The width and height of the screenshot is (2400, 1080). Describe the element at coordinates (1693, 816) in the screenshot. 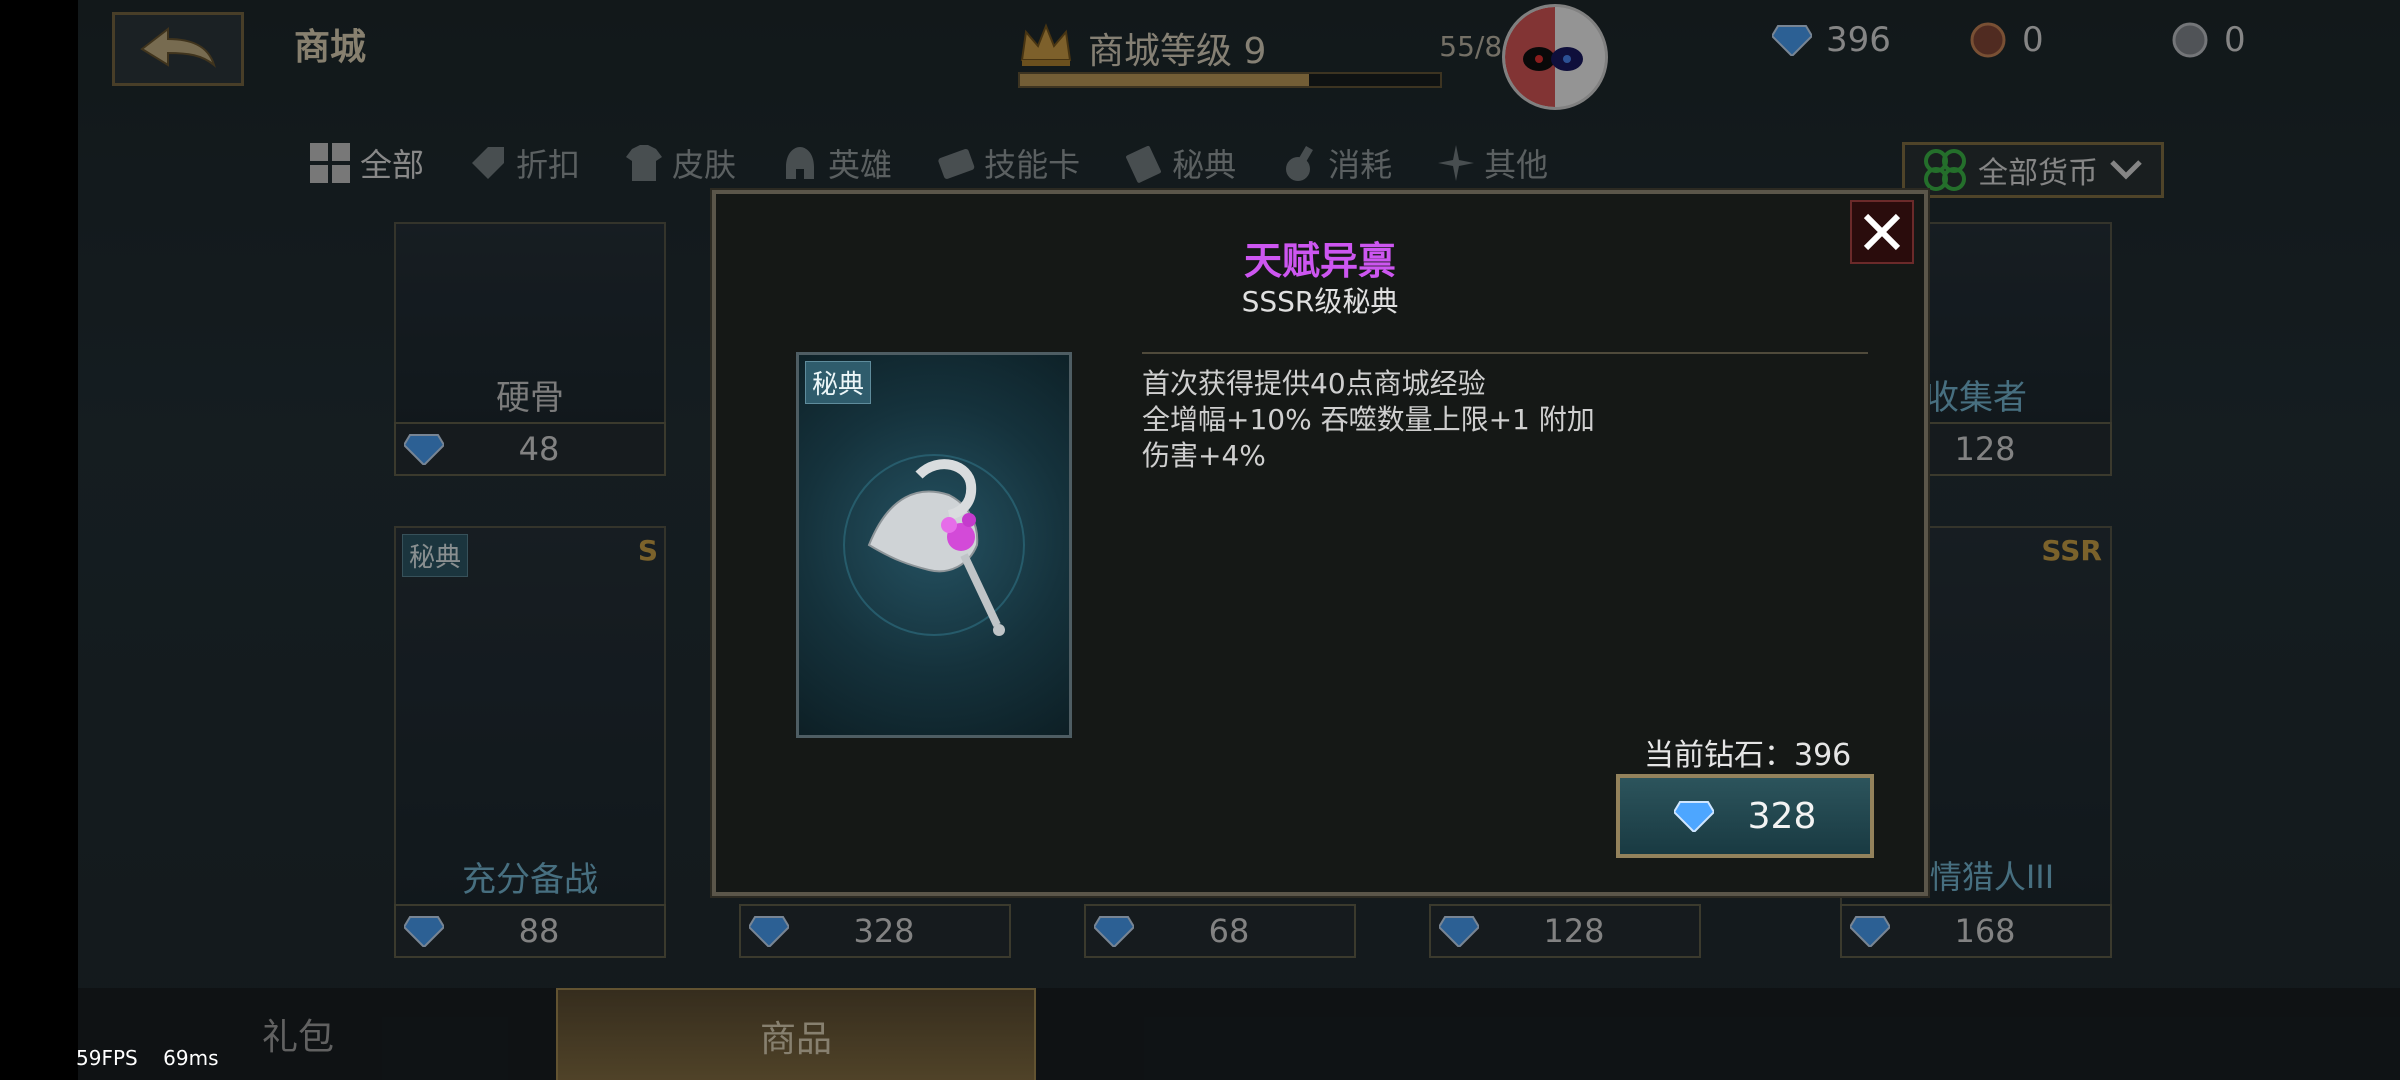

I see `diamond-icon` at that location.